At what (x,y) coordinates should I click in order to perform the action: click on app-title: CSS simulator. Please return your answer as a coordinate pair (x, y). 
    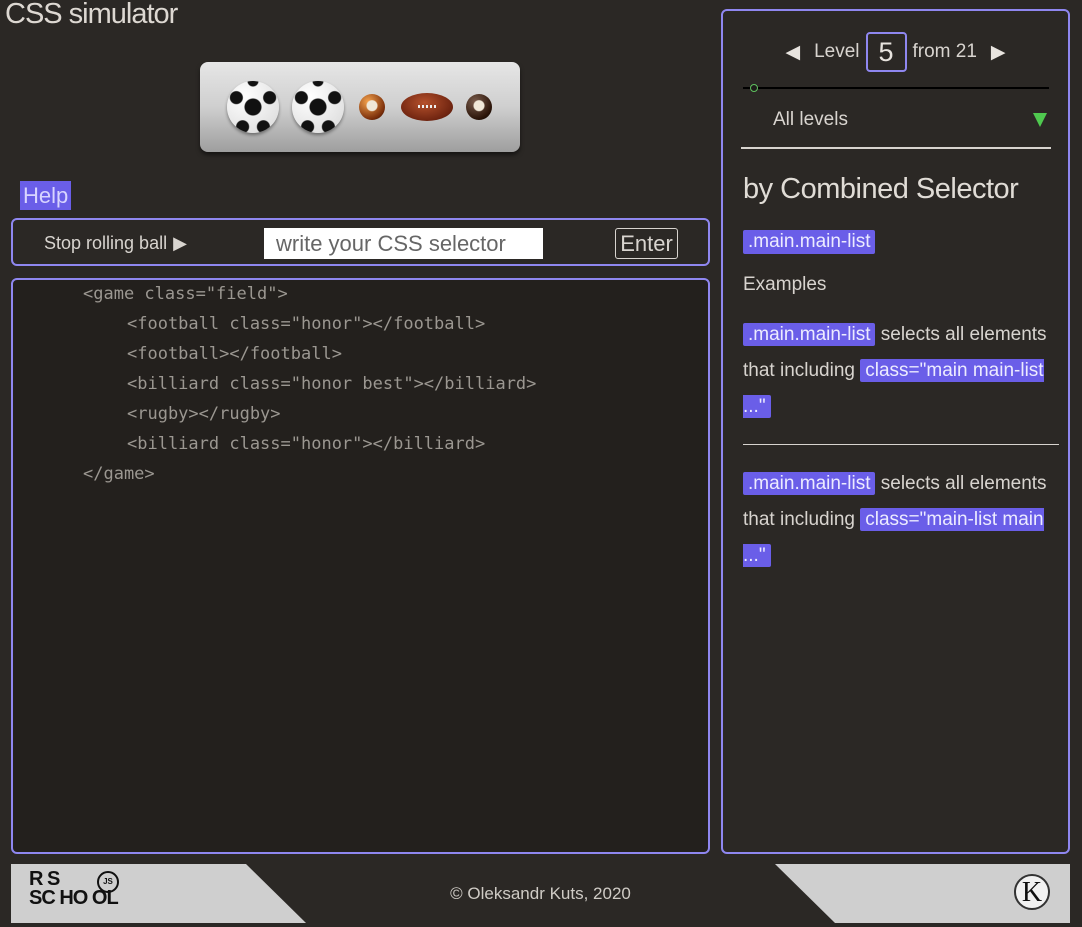
    Looking at the image, I should click on (91, 15).